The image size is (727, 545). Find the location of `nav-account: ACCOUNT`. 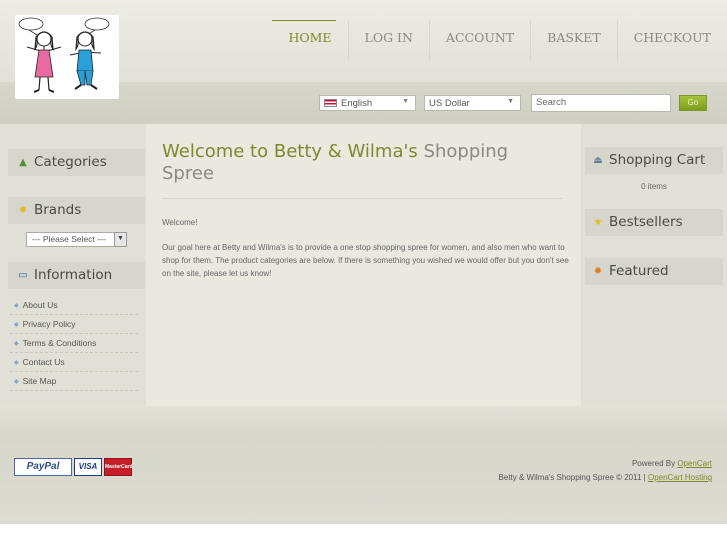

nav-account: ACCOUNT is located at coordinates (479, 41).